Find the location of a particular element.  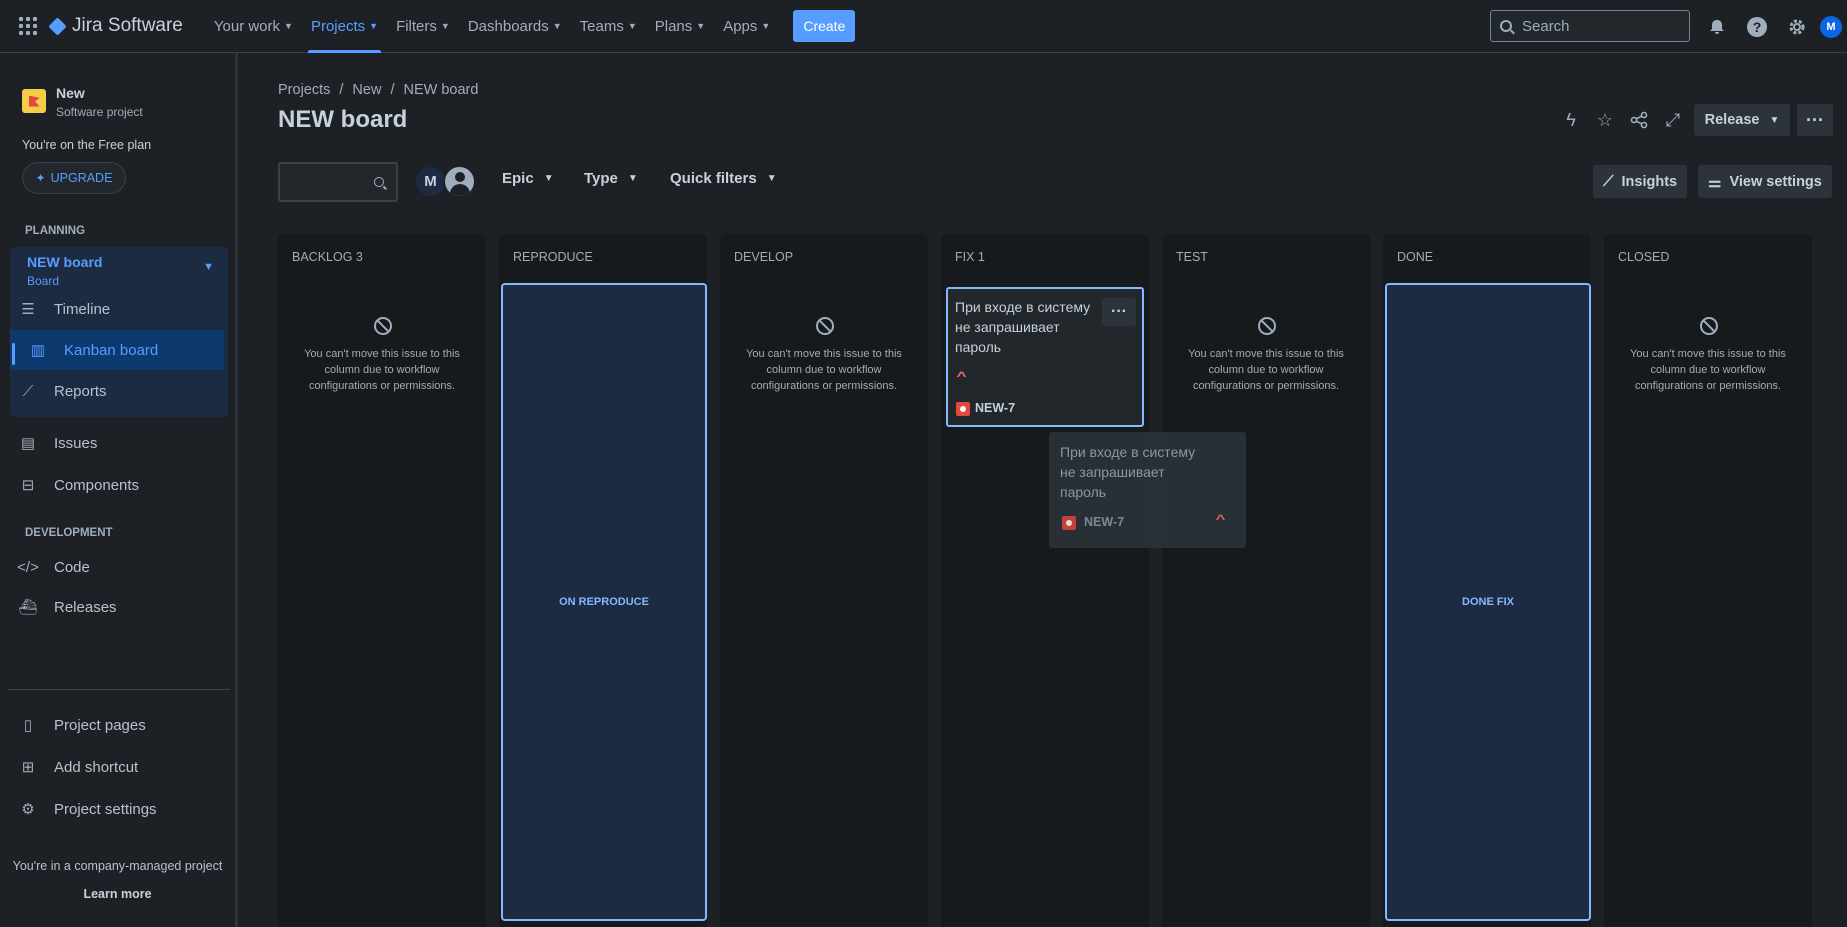

fullscreen-icon: ⤢ is located at coordinates (1673, 120).